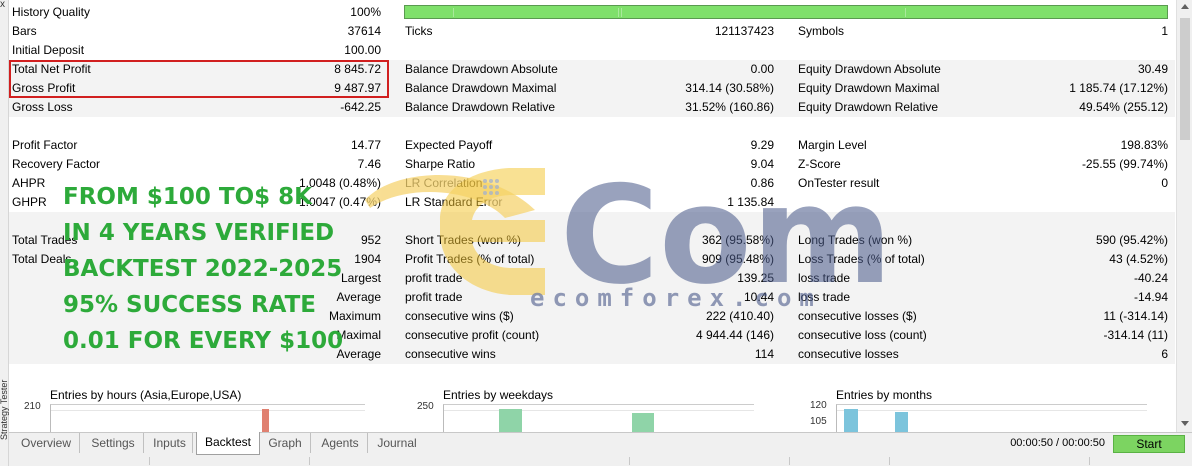 Image resolution: width=1192 pixels, height=466 pixels. I want to click on stat-row: Initial Deposit 100.00, so click(592, 50).